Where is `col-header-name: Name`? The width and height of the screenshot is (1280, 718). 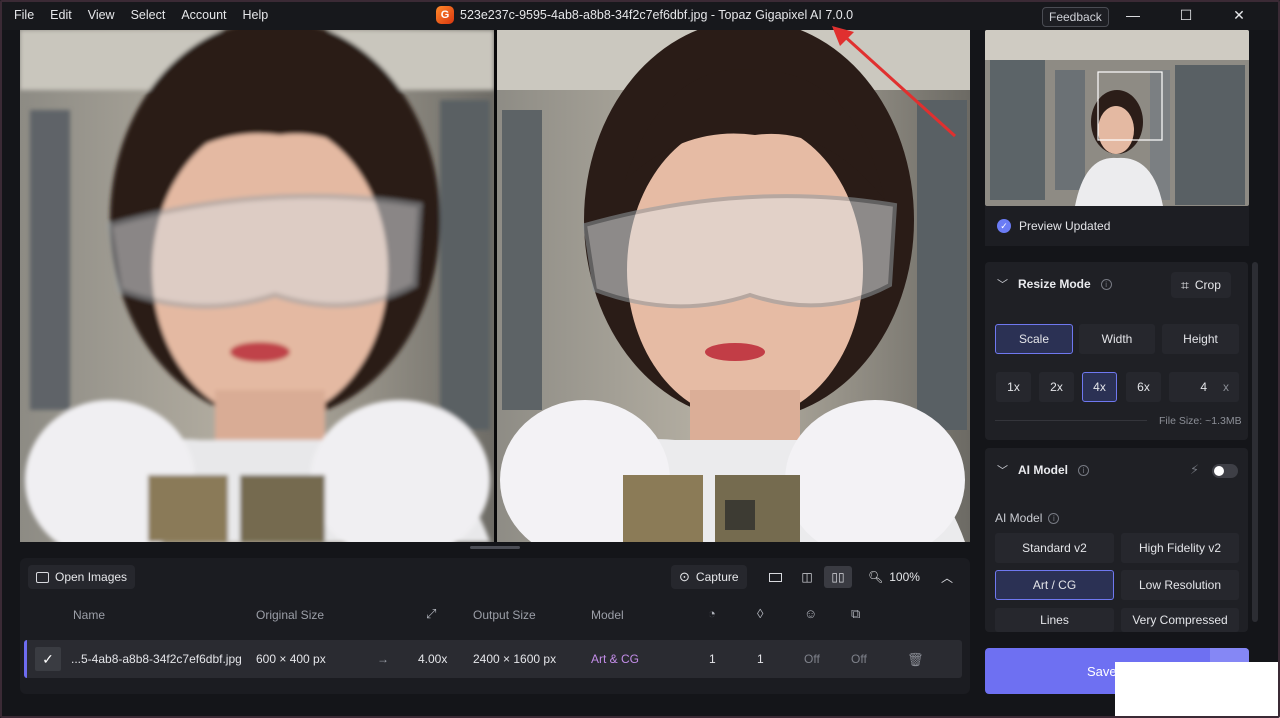
col-header-name: Name is located at coordinates (89, 615).